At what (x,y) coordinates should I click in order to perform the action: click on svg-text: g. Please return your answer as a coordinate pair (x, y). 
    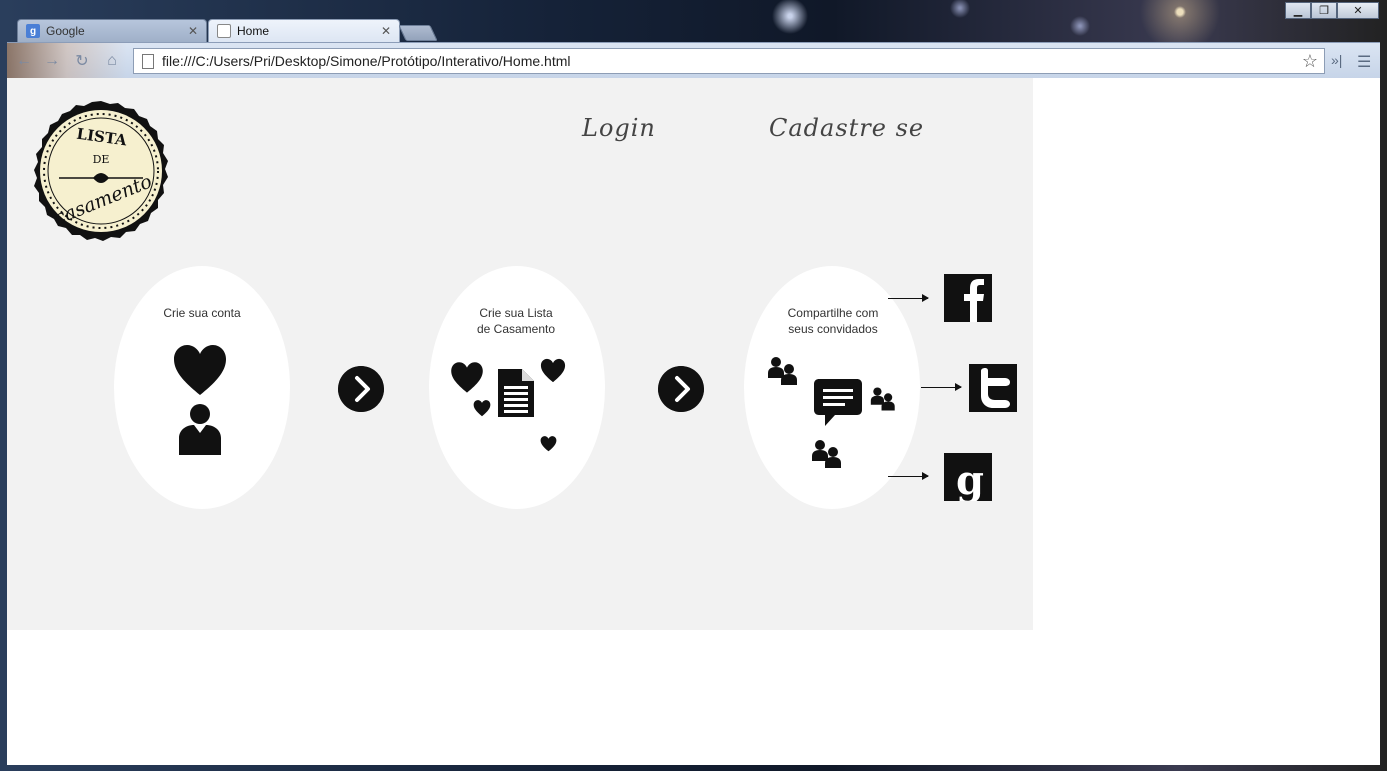
    Looking at the image, I should click on (970, 479).